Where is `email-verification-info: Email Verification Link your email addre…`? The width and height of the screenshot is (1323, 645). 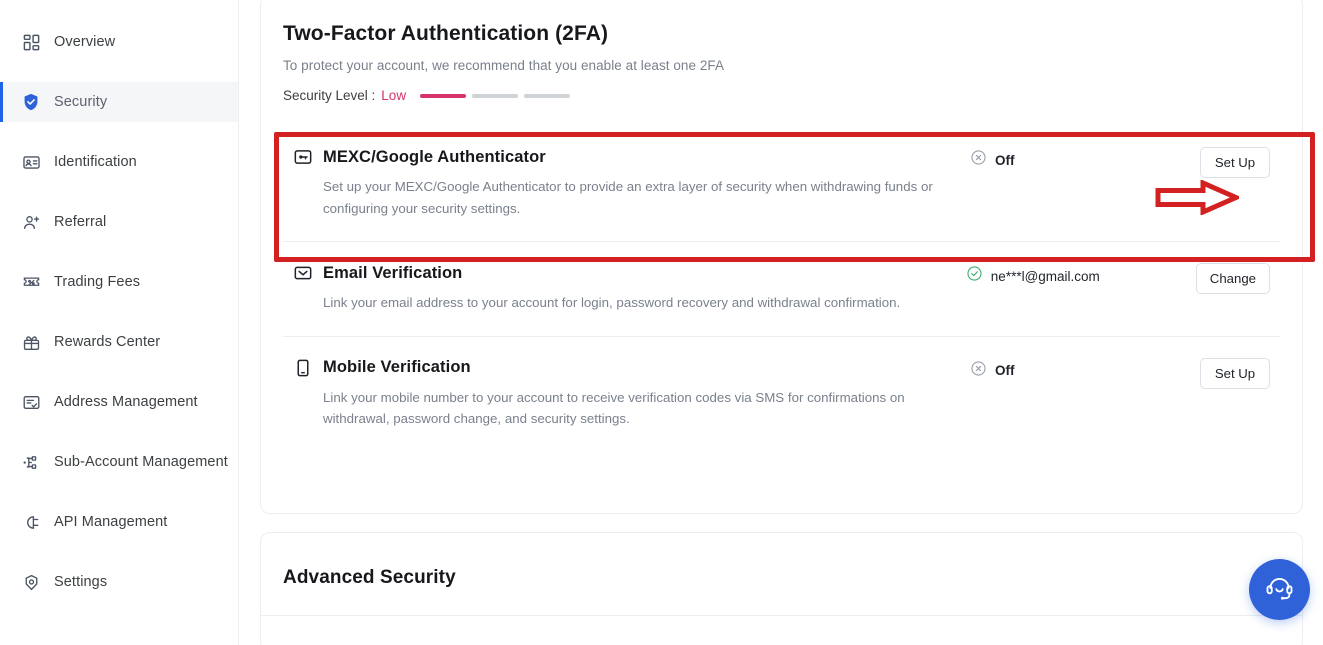 email-verification-info: Email Verification Link your email addre… is located at coordinates (629, 288).